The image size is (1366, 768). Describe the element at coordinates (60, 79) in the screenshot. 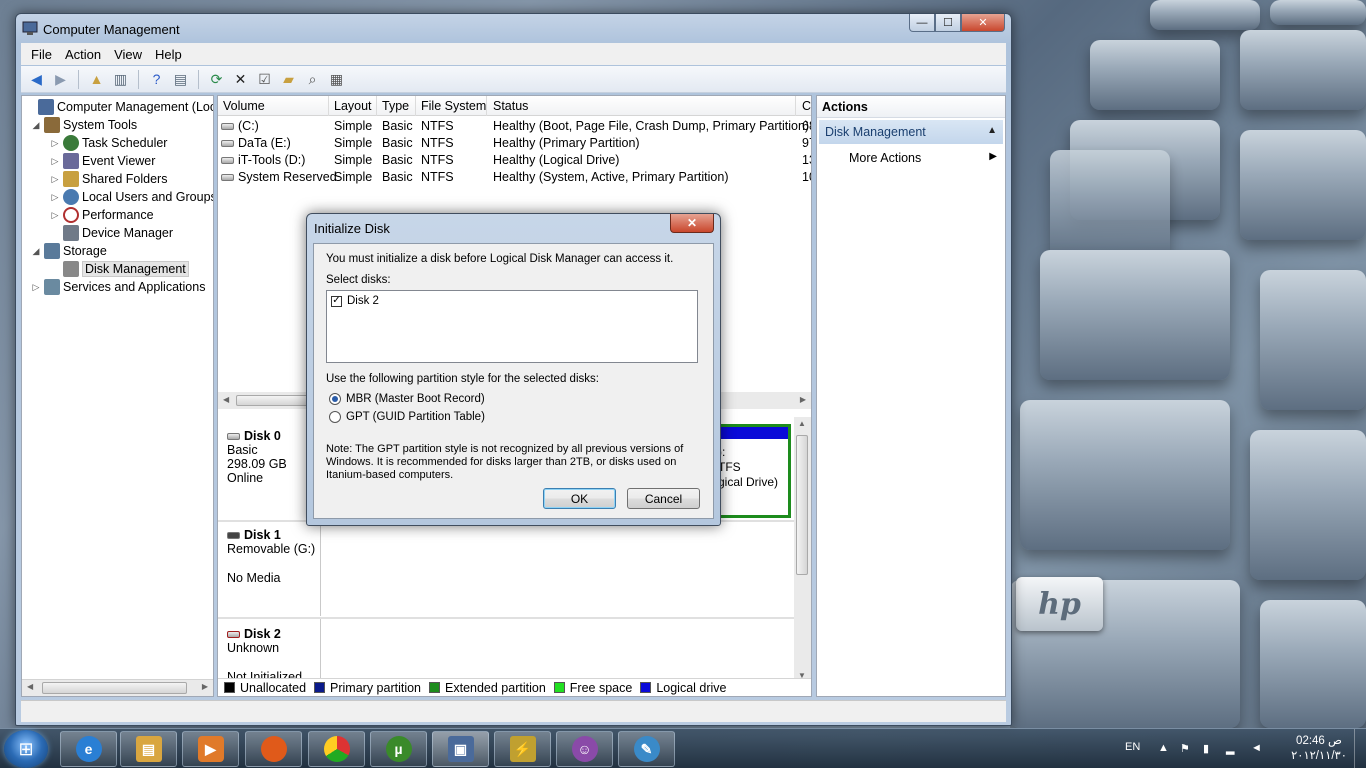

I see `forward-arrow-icon: ▶` at that location.